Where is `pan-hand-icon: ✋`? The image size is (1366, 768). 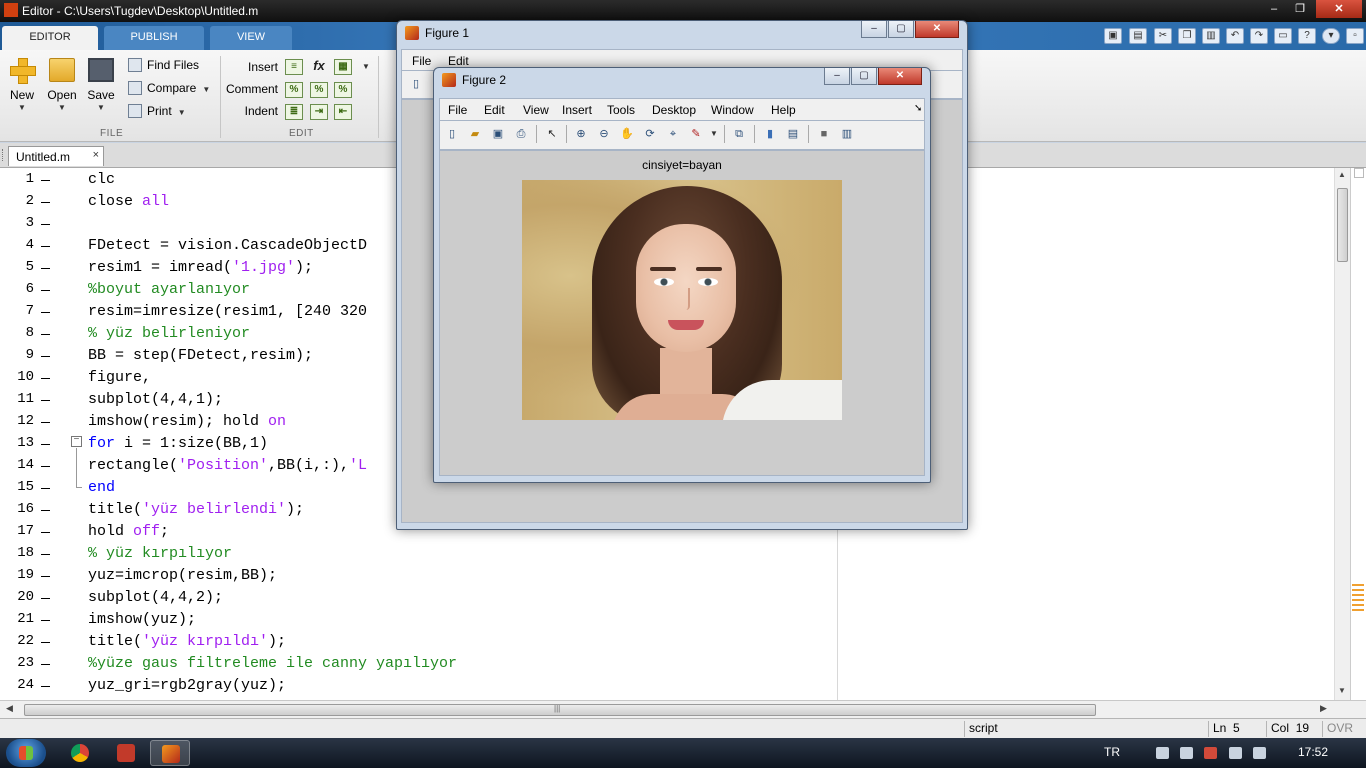
pan-hand-icon: ✋ is located at coordinates (627, 134).